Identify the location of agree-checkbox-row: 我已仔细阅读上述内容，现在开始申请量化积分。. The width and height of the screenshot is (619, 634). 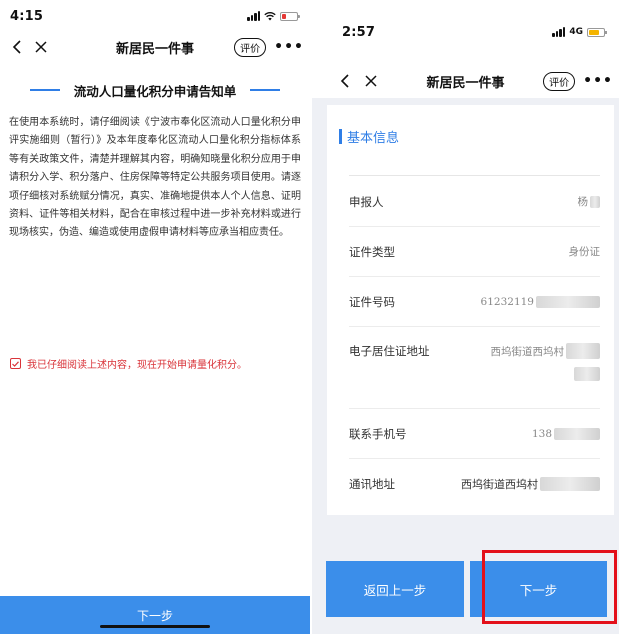
(128, 363).